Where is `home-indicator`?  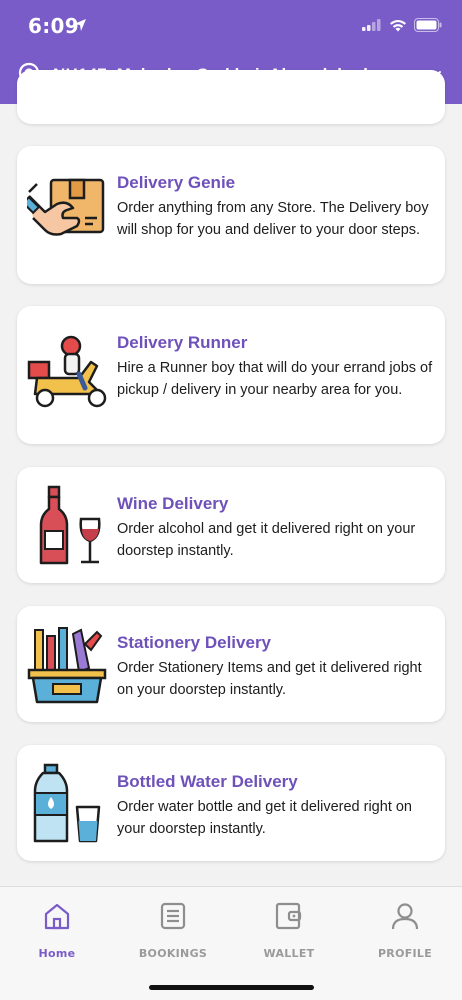
home-indicator is located at coordinates (231, 987).